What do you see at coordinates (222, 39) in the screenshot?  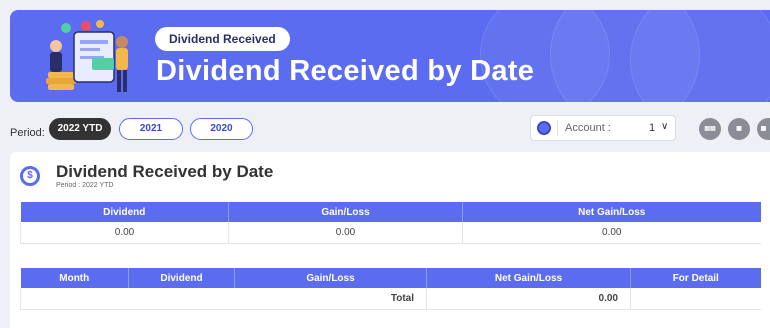 I see `banner-category-pill: Dividend Received` at bounding box center [222, 39].